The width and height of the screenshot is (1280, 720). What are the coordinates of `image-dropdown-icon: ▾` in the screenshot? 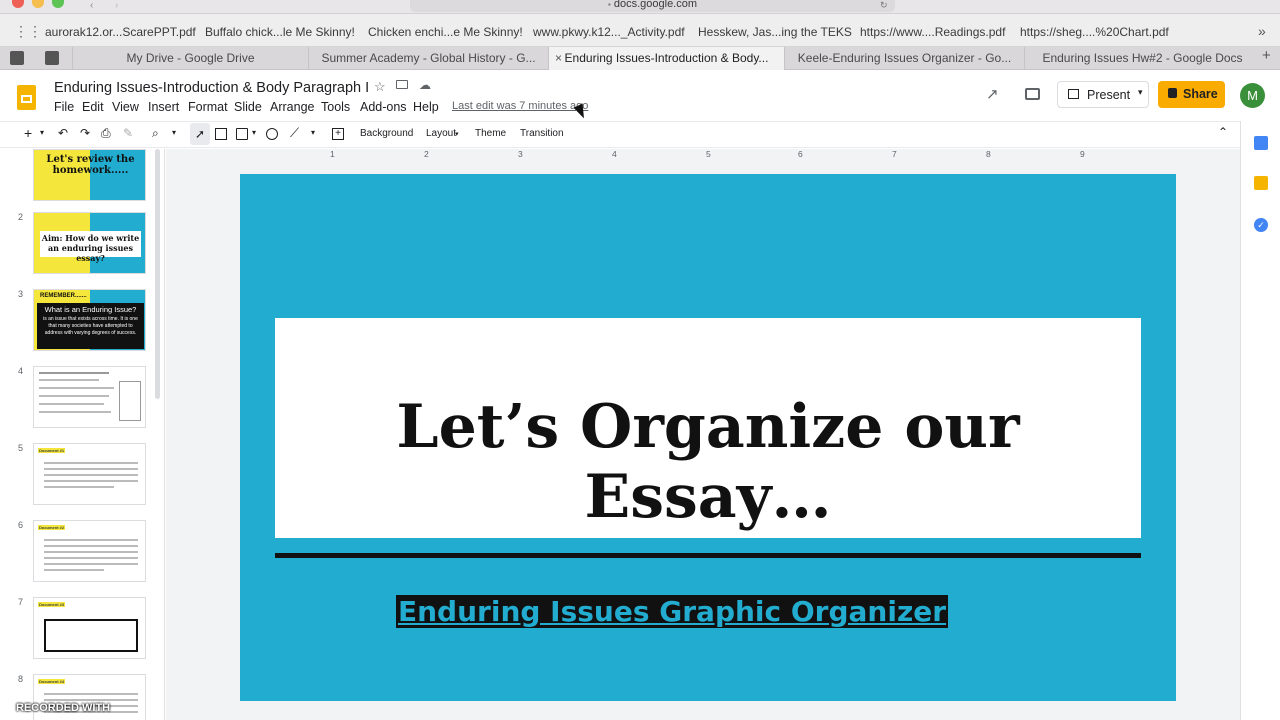 It's located at (254, 132).